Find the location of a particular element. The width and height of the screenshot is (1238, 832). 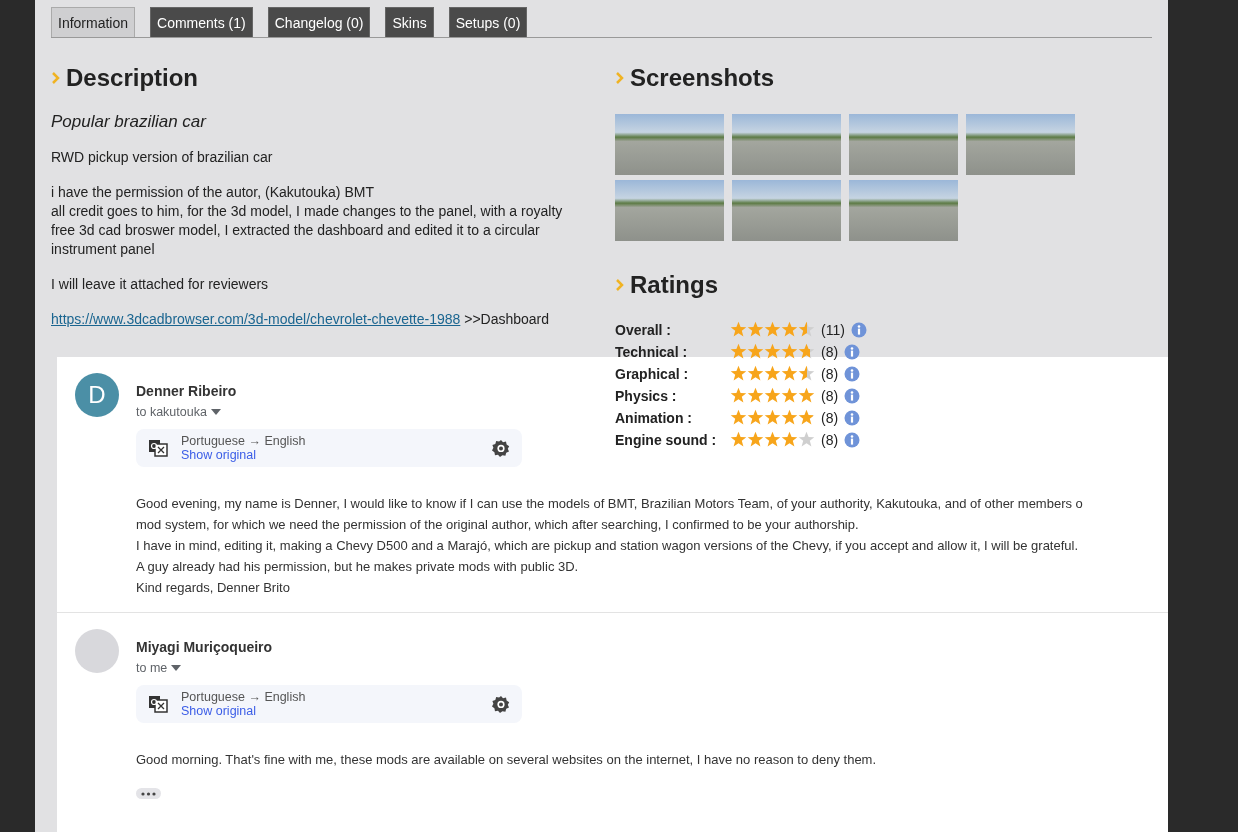

rating-label: Engine sound : is located at coordinates (666, 439).